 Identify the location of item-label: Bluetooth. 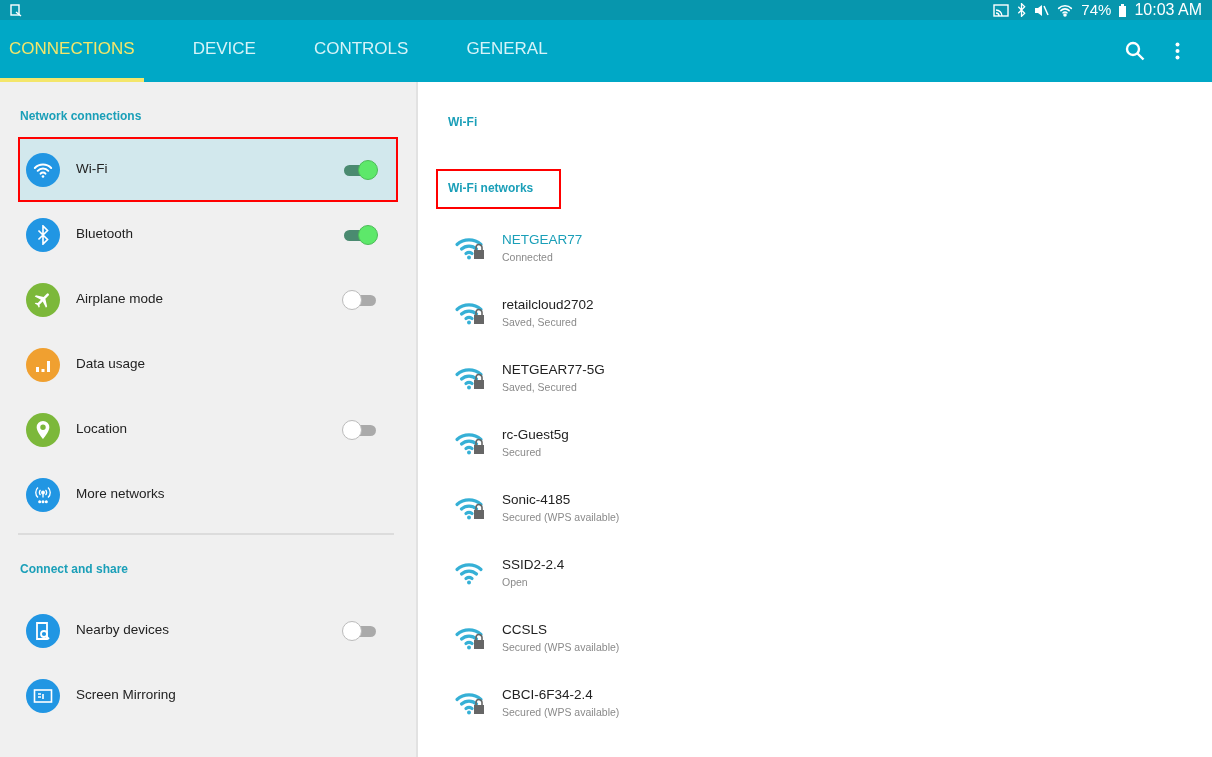
(105, 234).